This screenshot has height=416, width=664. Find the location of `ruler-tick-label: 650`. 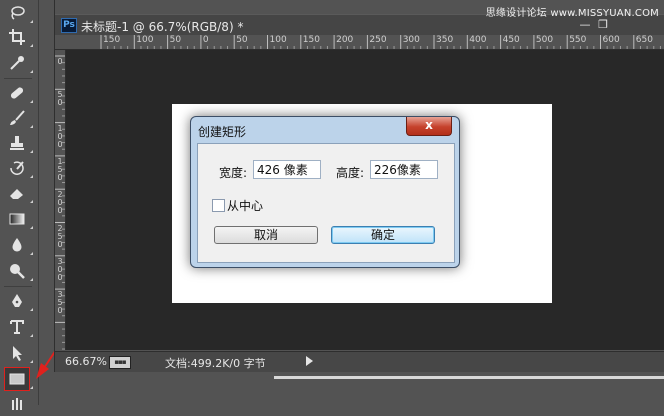

ruler-tick-label: 650 is located at coordinates (644, 40).